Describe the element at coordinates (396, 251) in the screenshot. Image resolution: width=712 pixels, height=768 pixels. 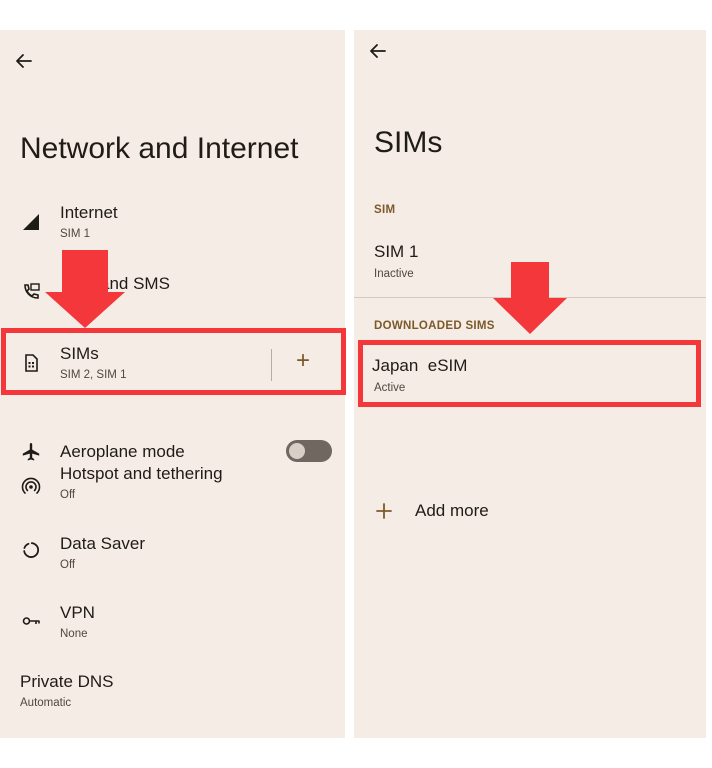
I see `sim1-label: SIM 1` at that location.